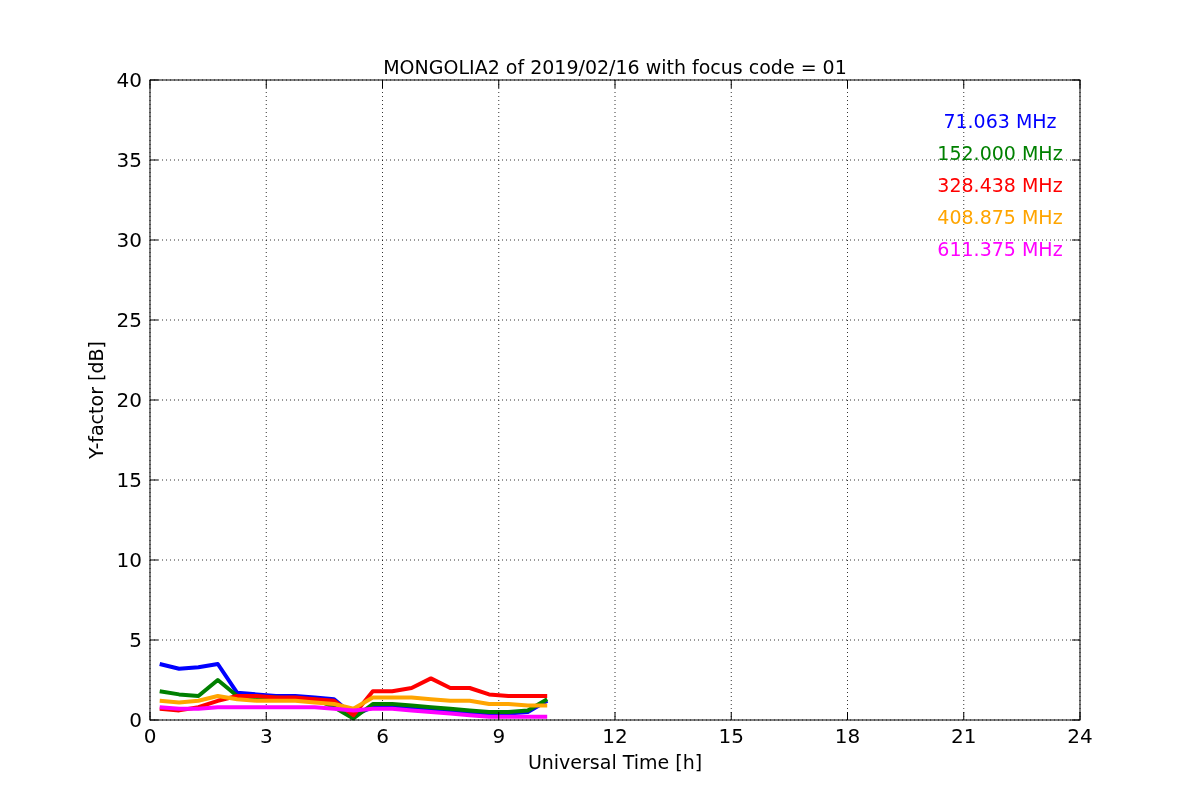 Image resolution: width=1200 pixels, height=800 pixels. What do you see at coordinates (382, 736) in the screenshot?
I see `tick-label: 6` at bounding box center [382, 736].